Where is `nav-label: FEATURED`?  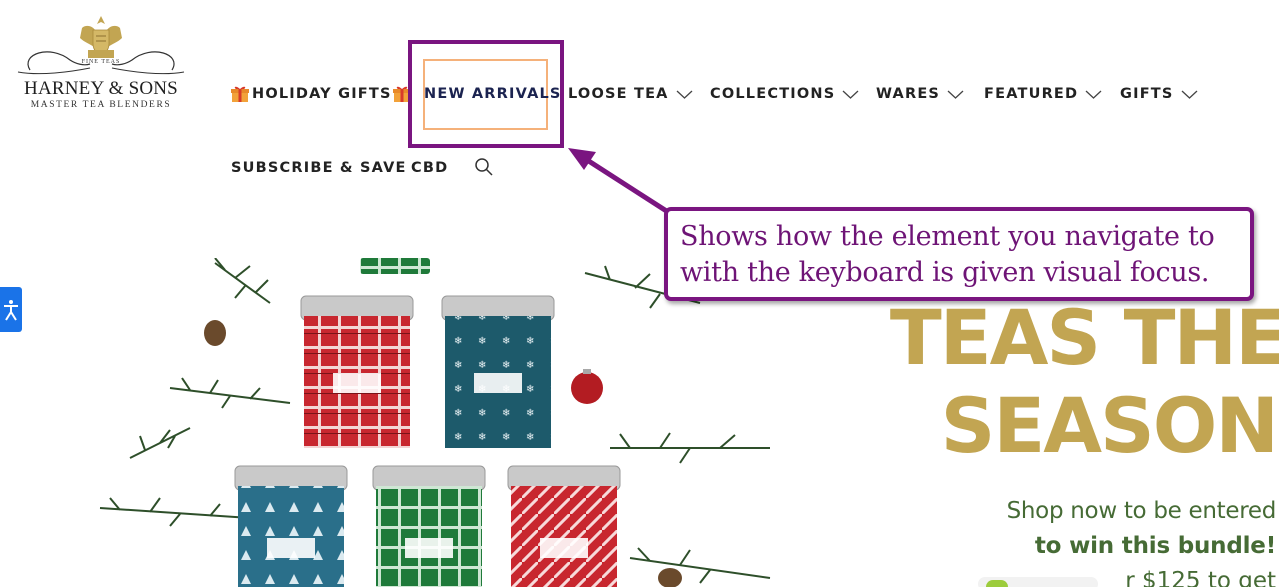 nav-label: FEATURED is located at coordinates (1031, 94).